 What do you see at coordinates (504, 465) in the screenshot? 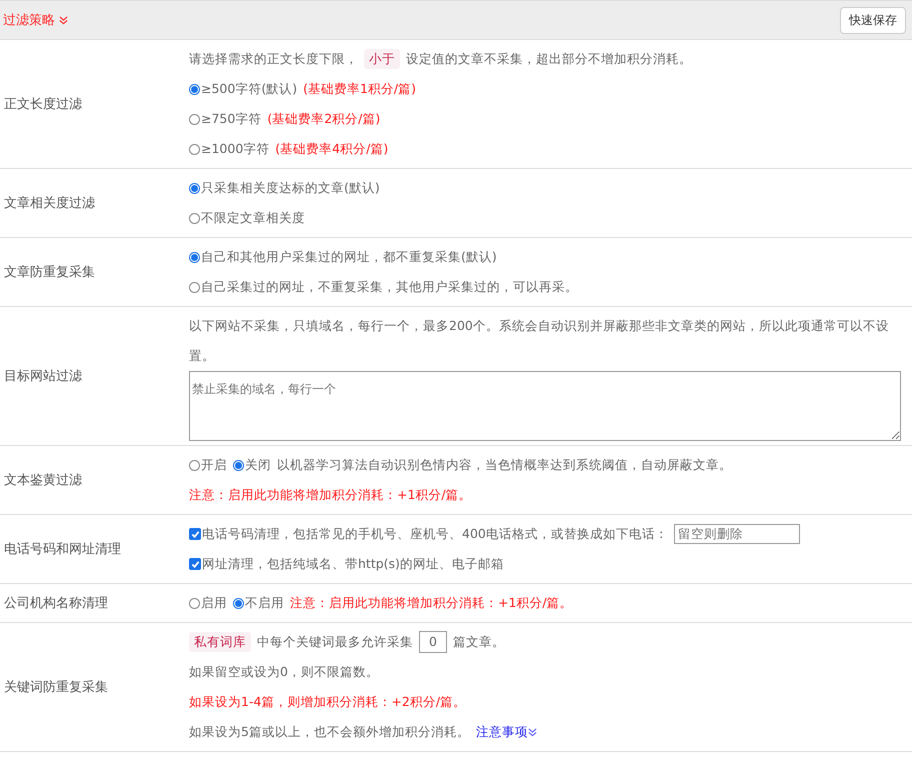
I see `text: 以机器学习算法自动识别色情内容，当色情概率达到系统阈值，自动屏蔽文章。` at bounding box center [504, 465].